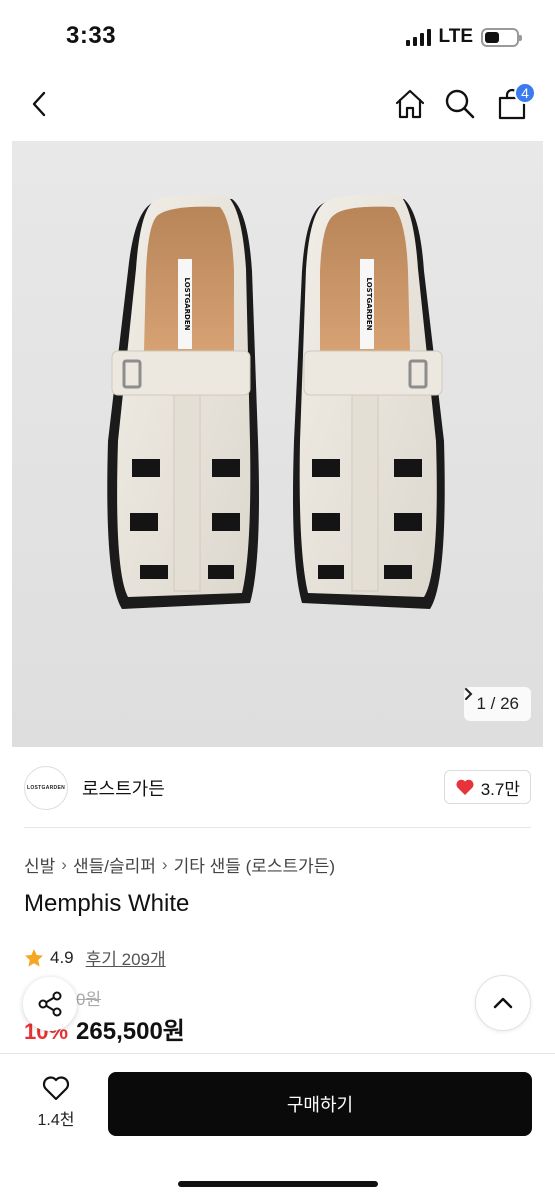  Describe the element at coordinates (501, 37) in the screenshot. I see `battery-icon` at that location.